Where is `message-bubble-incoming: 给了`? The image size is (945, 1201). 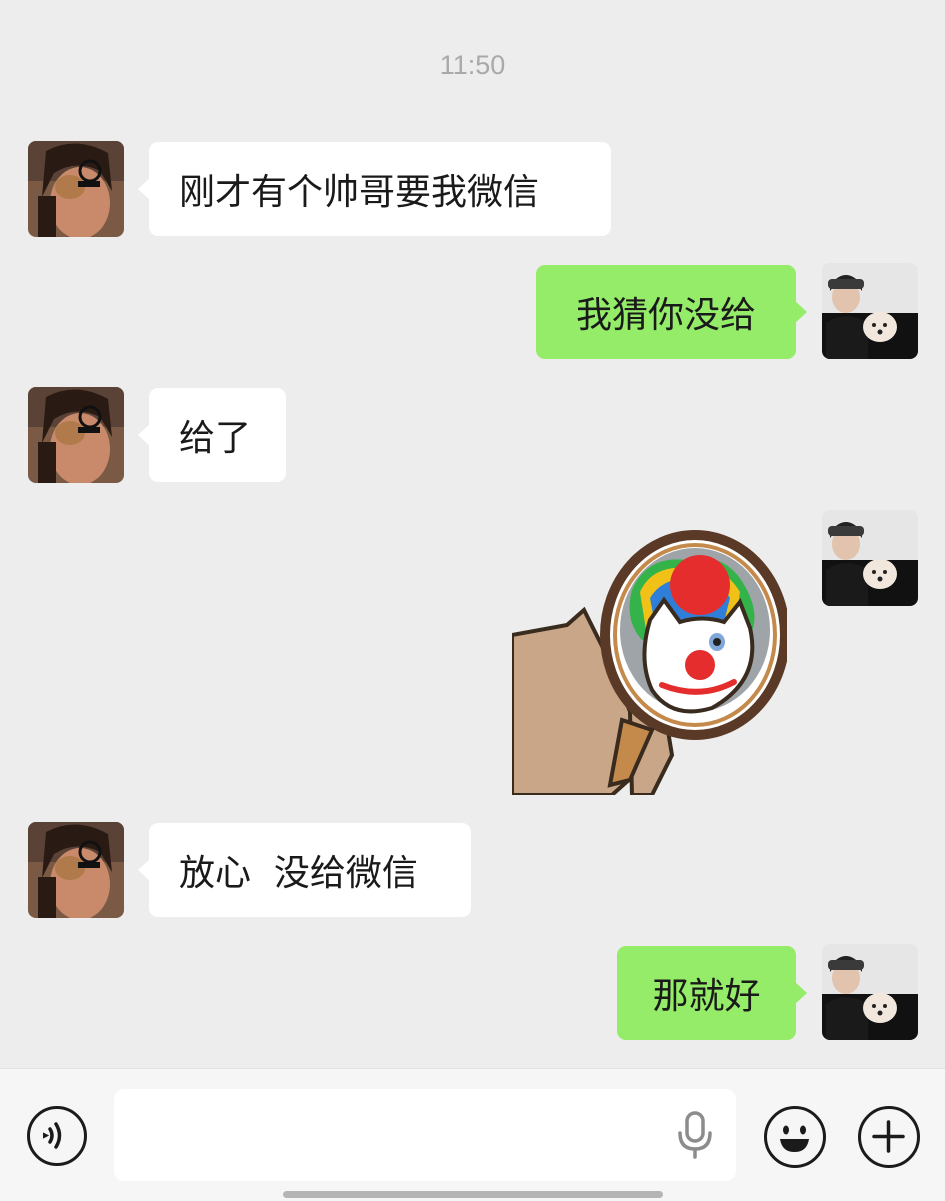 message-bubble-incoming: 给了 is located at coordinates (212, 435).